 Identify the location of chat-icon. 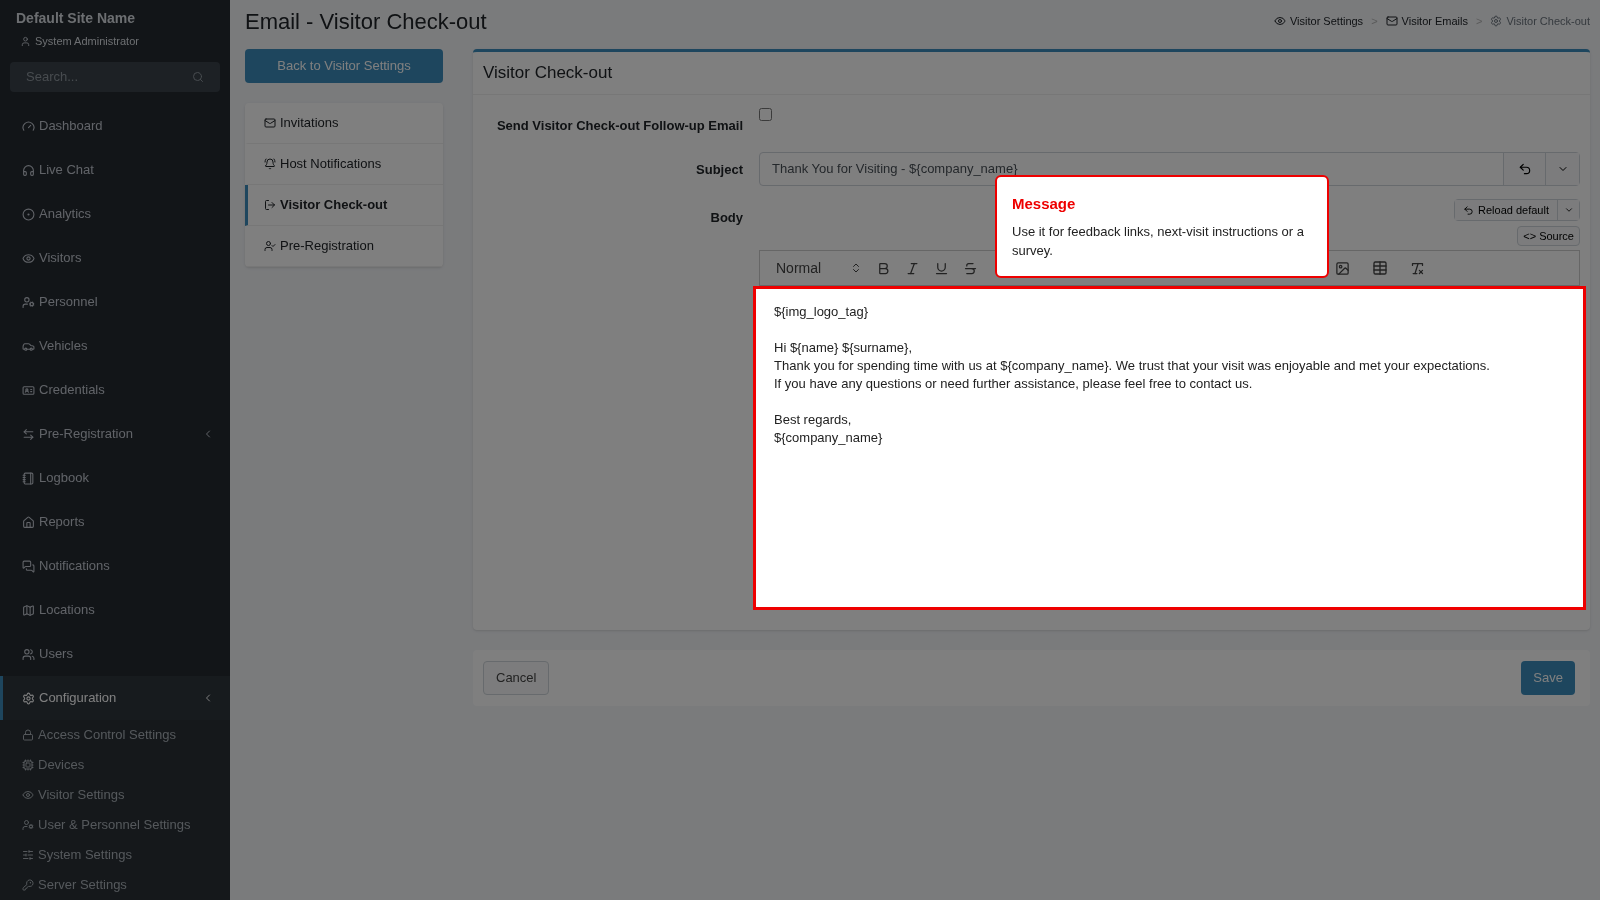
(28, 566).